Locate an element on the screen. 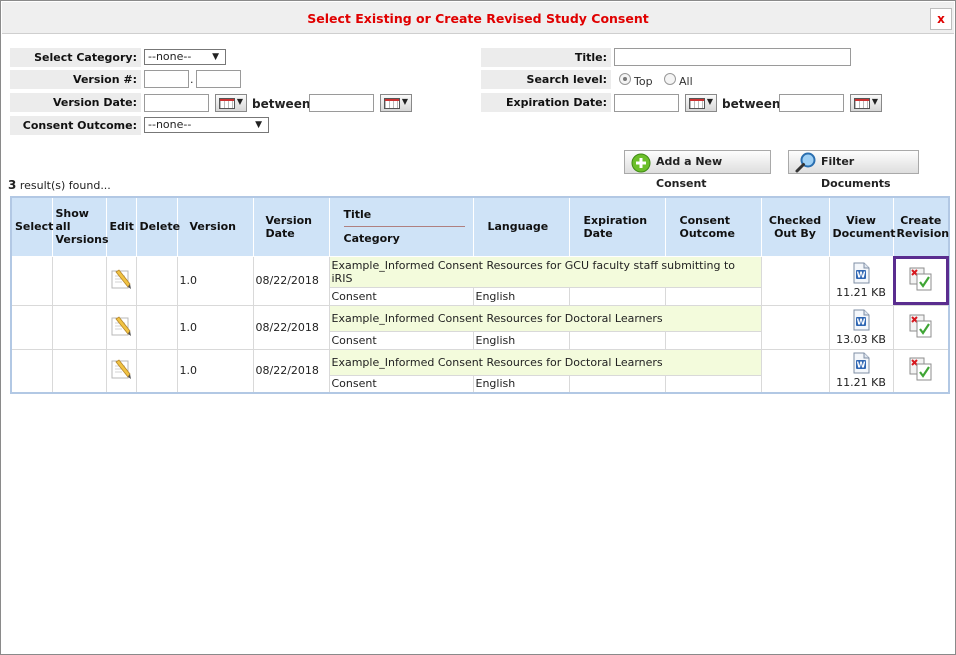 Image resolution: width=956 pixels, height=655 pixels. expiration-date-from-calendar-button: ▼ is located at coordinates (701, 103).